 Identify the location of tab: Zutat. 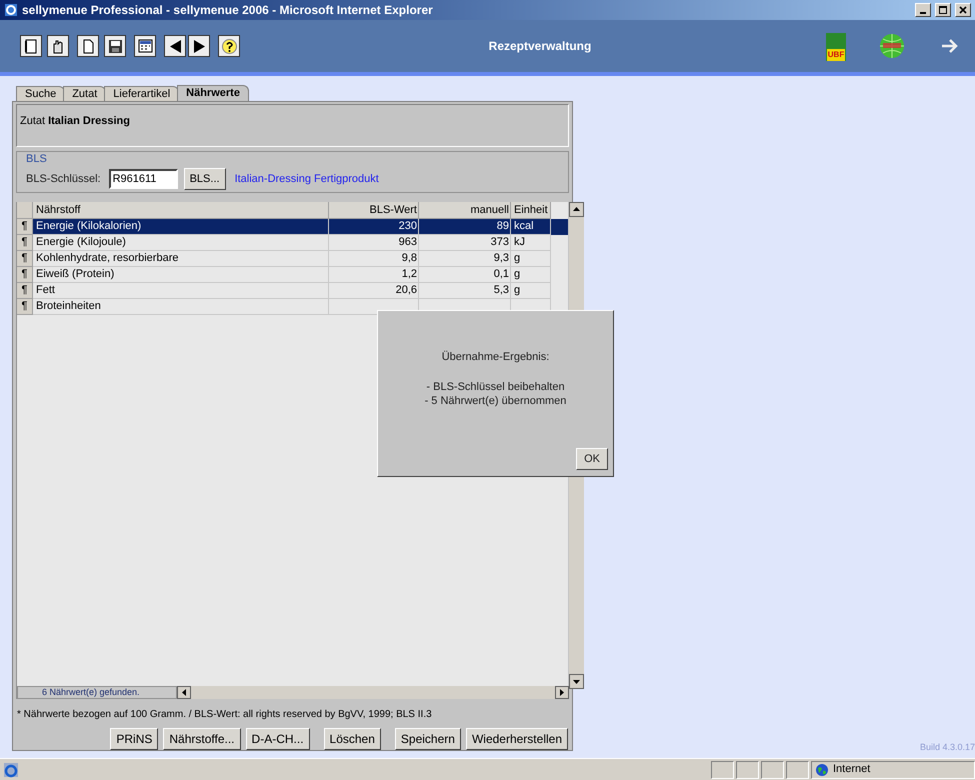
(84, 93).